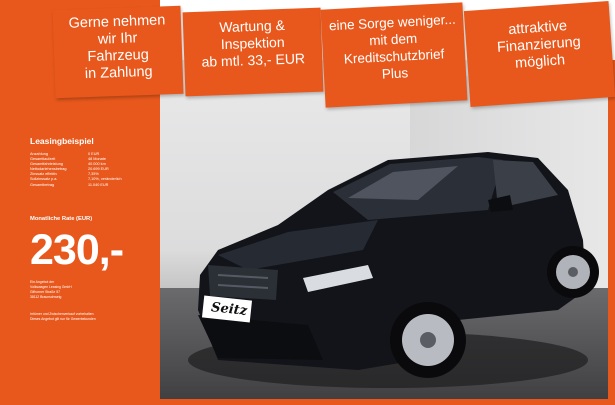  What do you see at coordinates (539, 54) in the screenshot?
I see `banner-financing: attraktive Finanzierung möglich` at bounding box center [539, 54].